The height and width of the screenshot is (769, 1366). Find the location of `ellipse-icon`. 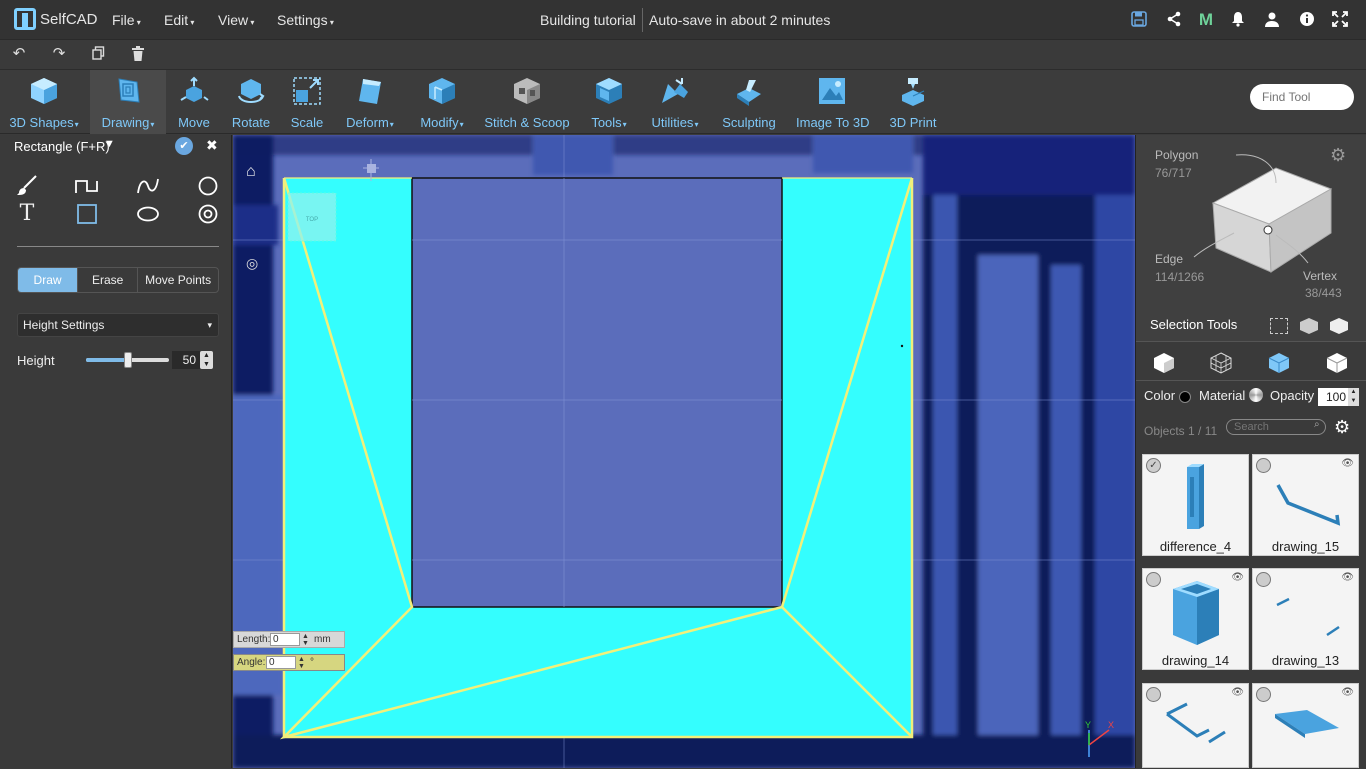

ellipse-icon is located at coordinates (148, 214).